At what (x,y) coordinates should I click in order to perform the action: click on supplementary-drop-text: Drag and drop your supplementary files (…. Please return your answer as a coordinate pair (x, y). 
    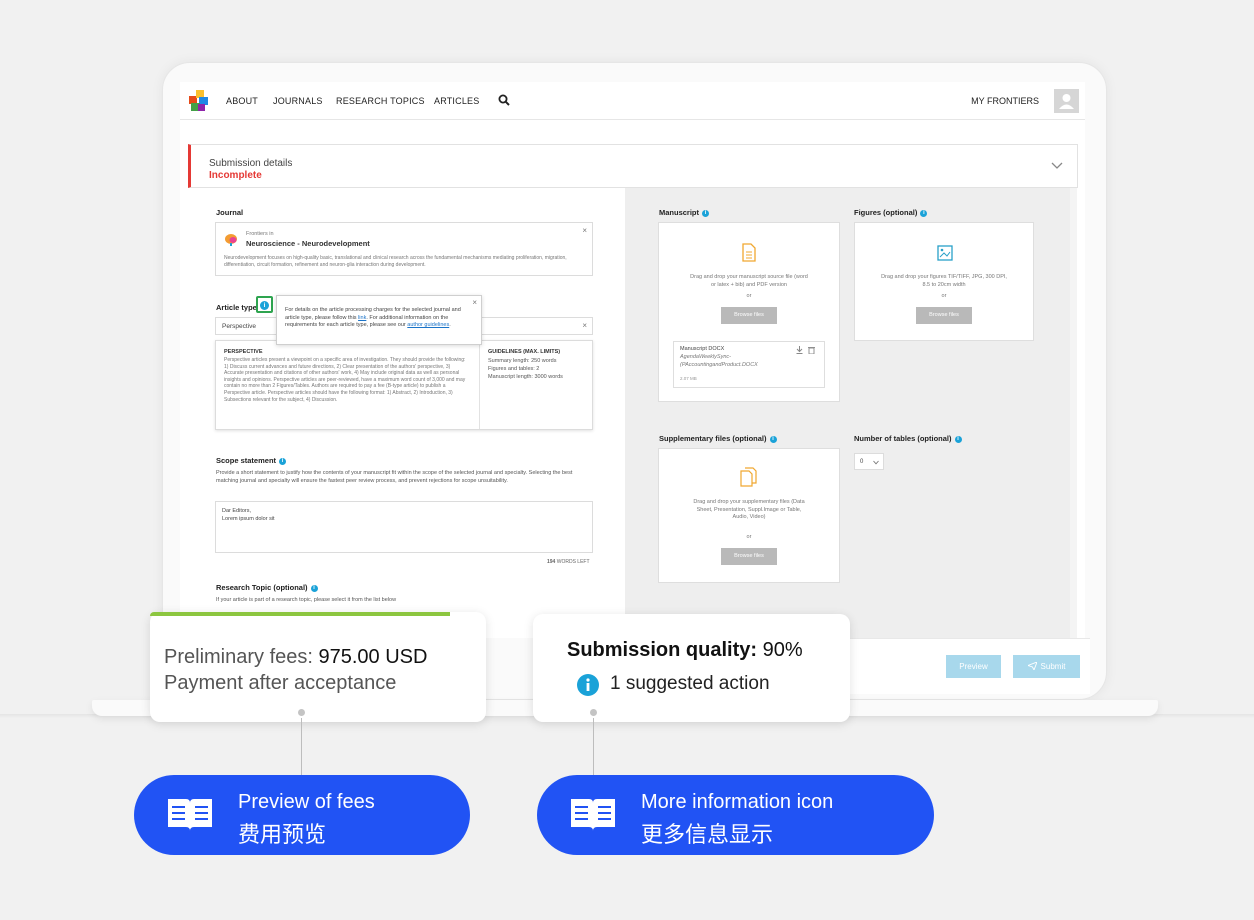
    Looking at the image, I should click on (749, 509).